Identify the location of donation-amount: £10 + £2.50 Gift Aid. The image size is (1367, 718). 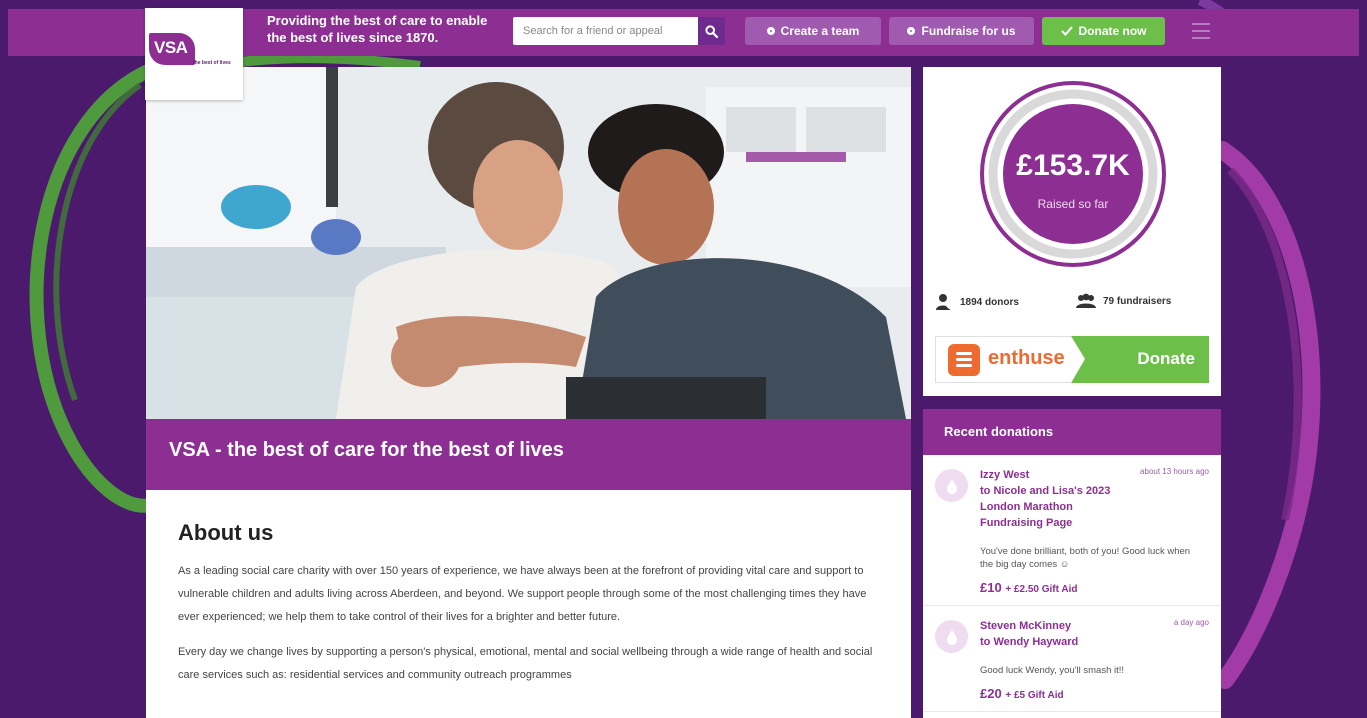
(1029, 587).